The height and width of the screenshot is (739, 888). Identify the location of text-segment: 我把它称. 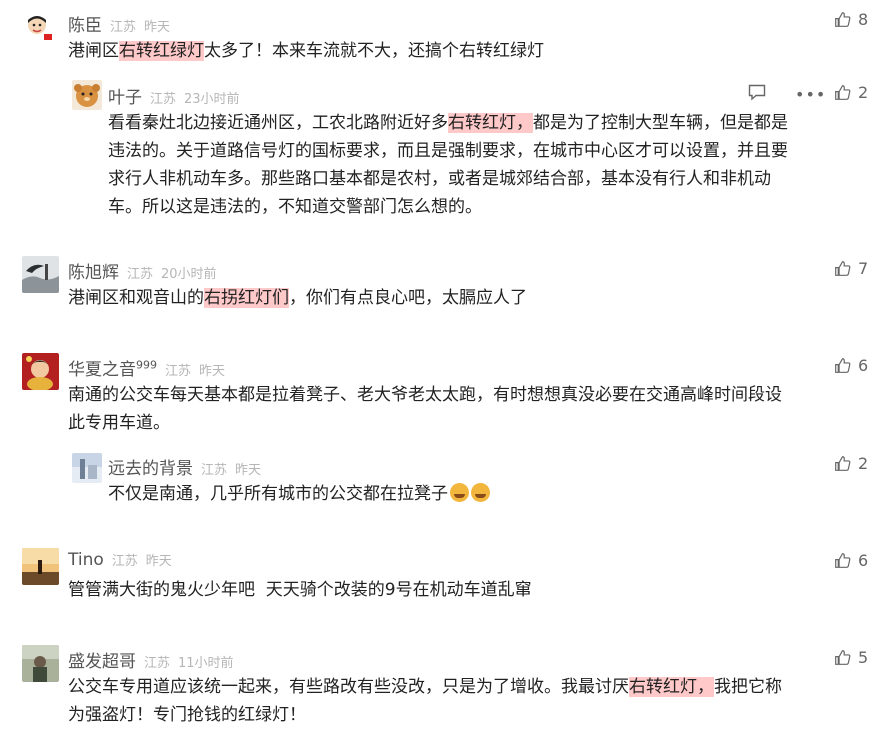
(748, 687).